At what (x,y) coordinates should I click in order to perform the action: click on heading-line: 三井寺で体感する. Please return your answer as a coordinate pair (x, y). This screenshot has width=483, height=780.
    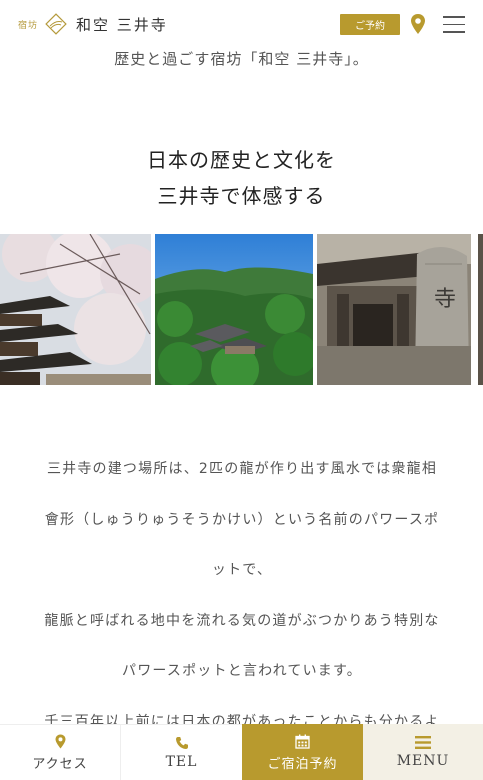
    Looking at the image, I should click on (241, 196).